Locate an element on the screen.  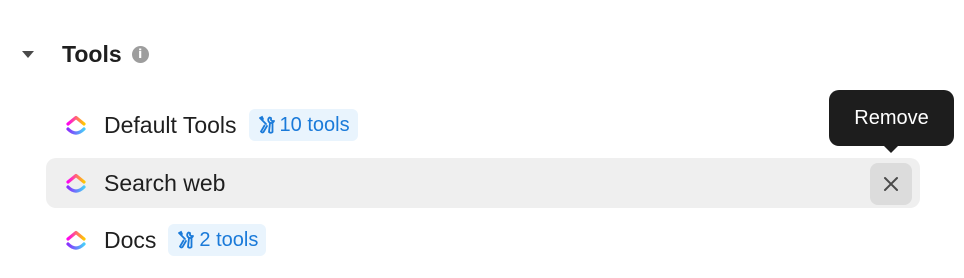
badge-label: 10 tools is located at coordinates (314, 124).